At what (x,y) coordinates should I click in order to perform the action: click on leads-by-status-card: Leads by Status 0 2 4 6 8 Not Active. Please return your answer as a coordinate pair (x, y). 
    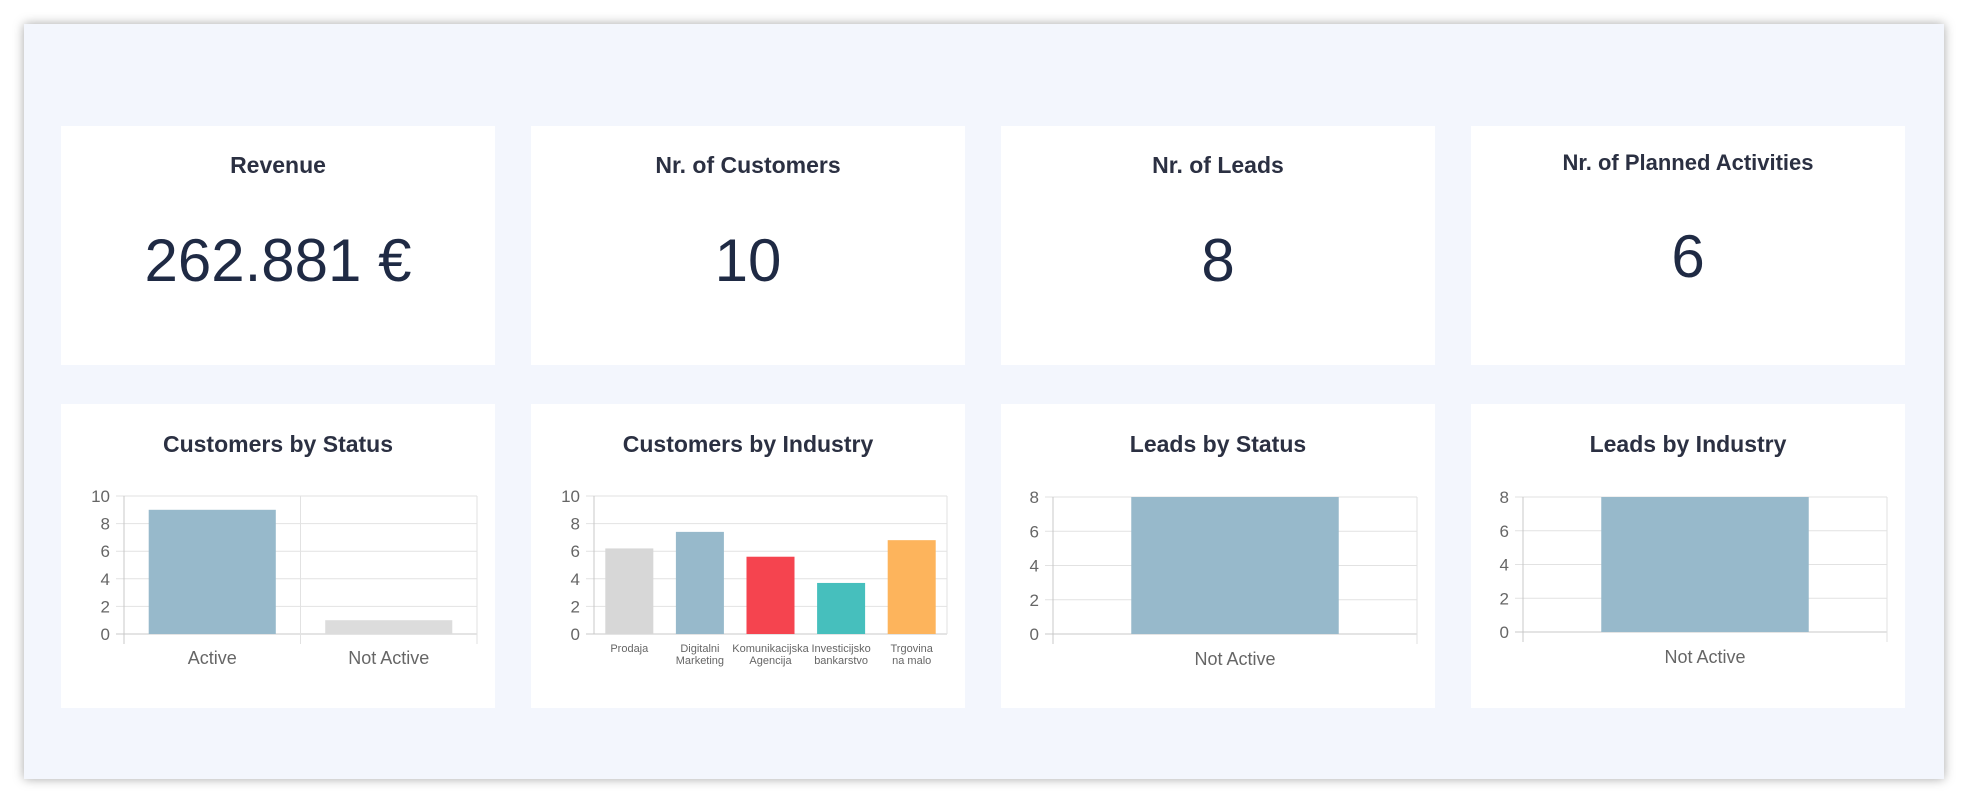
    Looking at the image, I should click on (1218, 556).